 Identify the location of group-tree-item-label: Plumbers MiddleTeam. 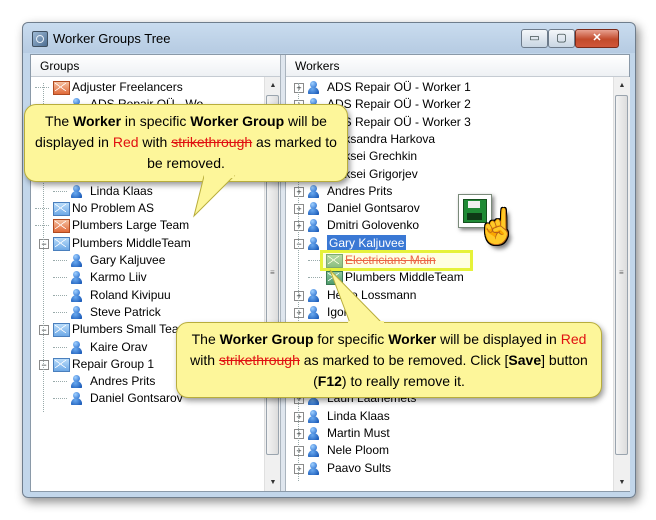
(131, 242).